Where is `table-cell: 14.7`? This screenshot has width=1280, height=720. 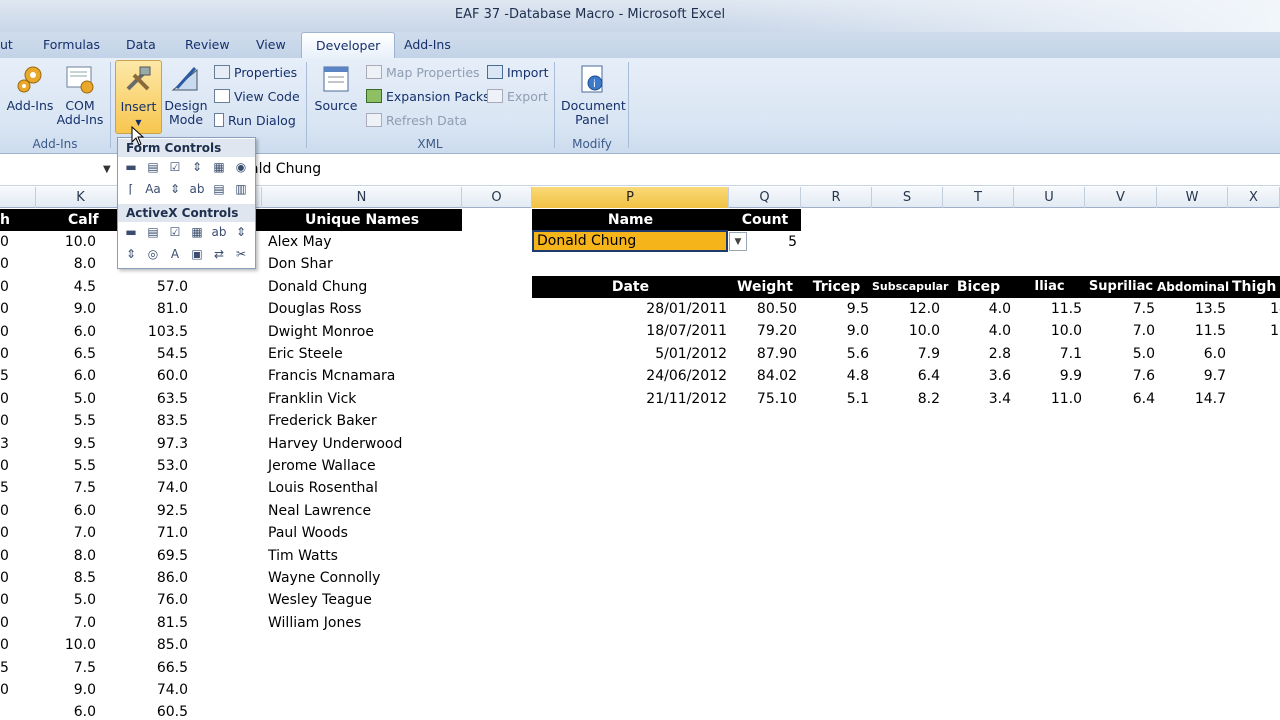 table-cell: 14.7 is located at coordinates (1191, 399).